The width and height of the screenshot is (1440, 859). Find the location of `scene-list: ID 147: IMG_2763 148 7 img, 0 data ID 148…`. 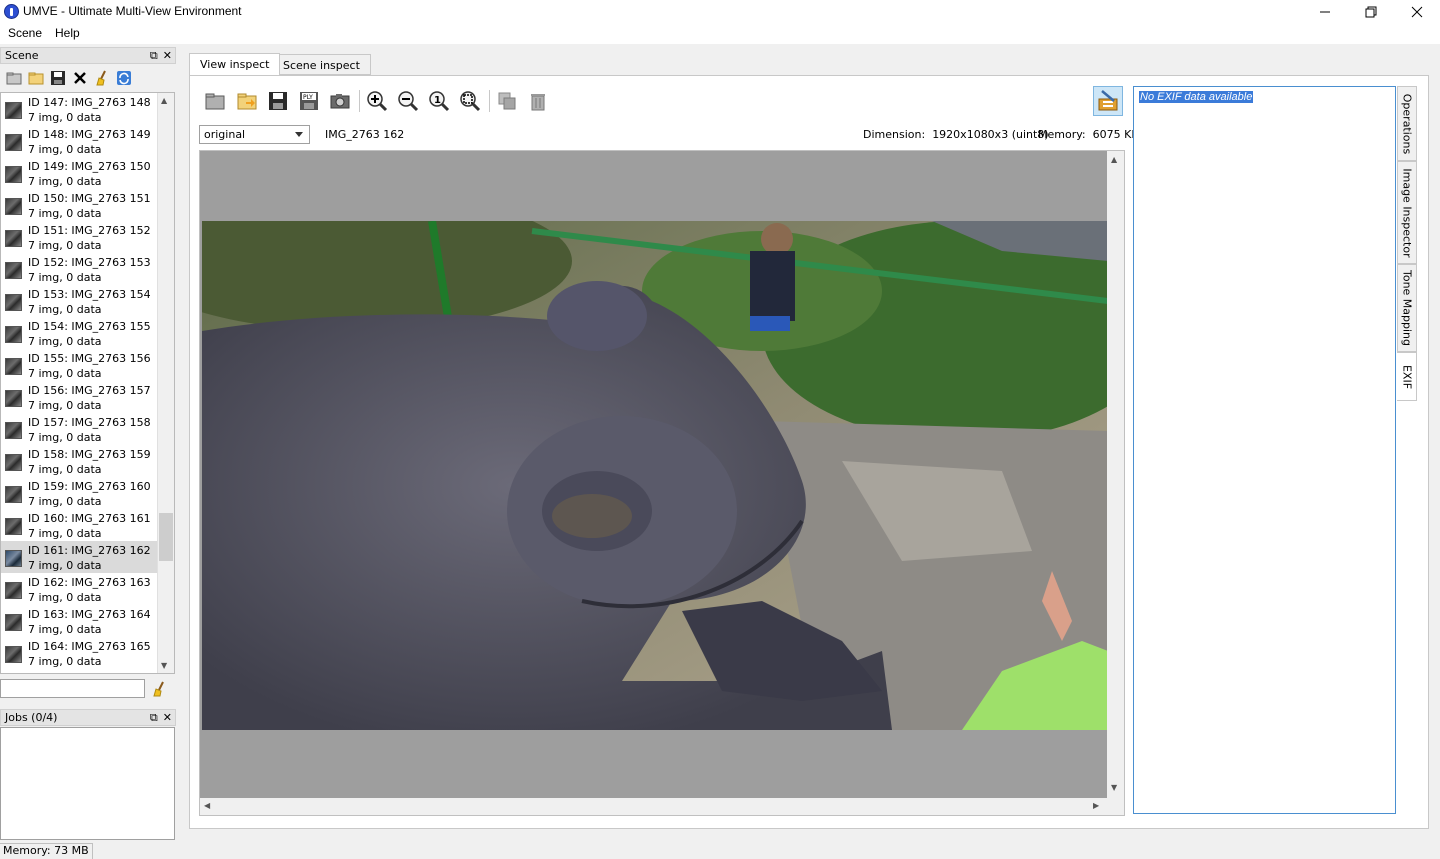

scene-list: ID 147: IMG_2763 148 7 img, 0 data ID 148… is located at coordinates (87, 383).